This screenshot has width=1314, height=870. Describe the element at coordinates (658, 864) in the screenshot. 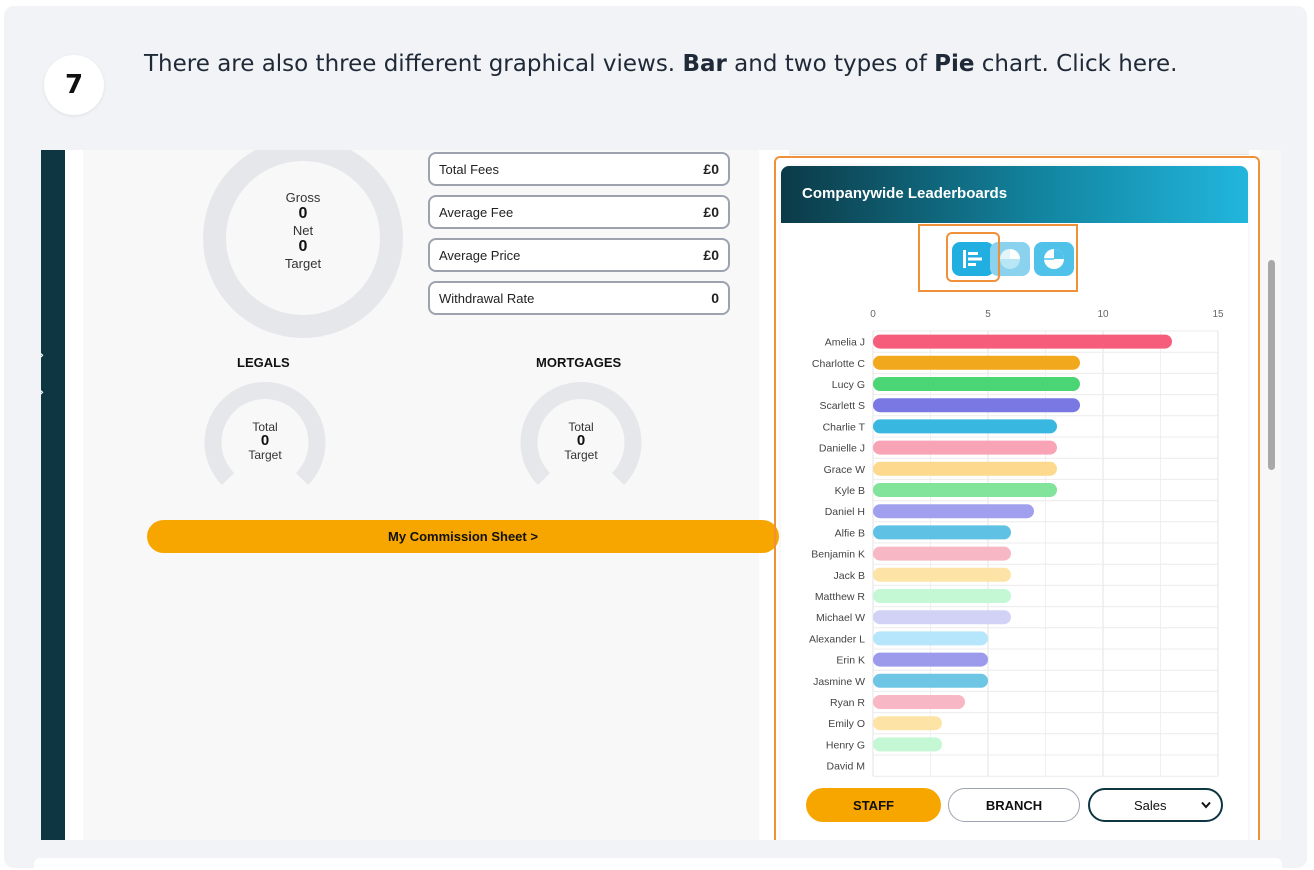

I see `next-card-edge` at that location.